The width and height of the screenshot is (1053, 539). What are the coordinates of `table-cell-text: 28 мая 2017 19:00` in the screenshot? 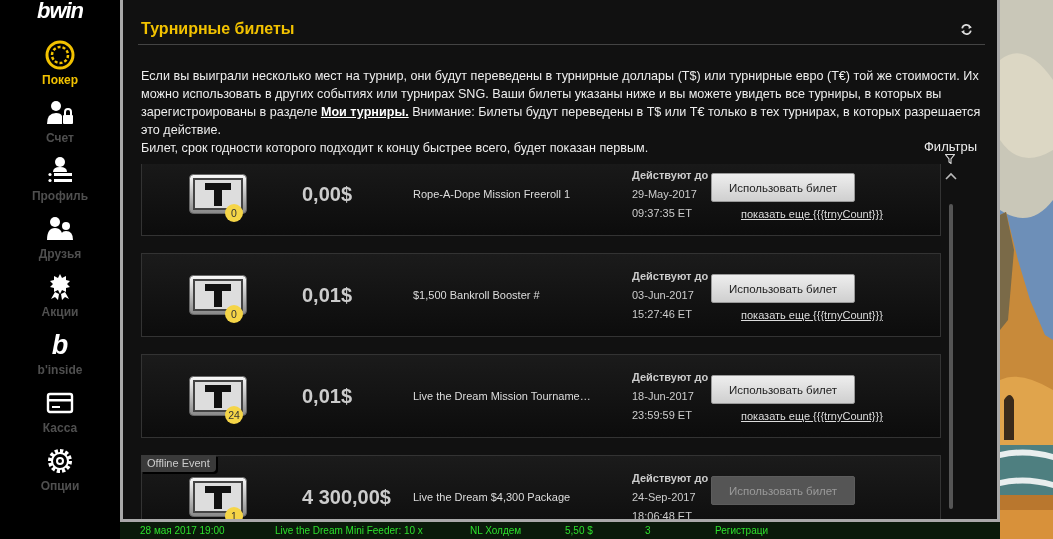 It's located at (183, 530).